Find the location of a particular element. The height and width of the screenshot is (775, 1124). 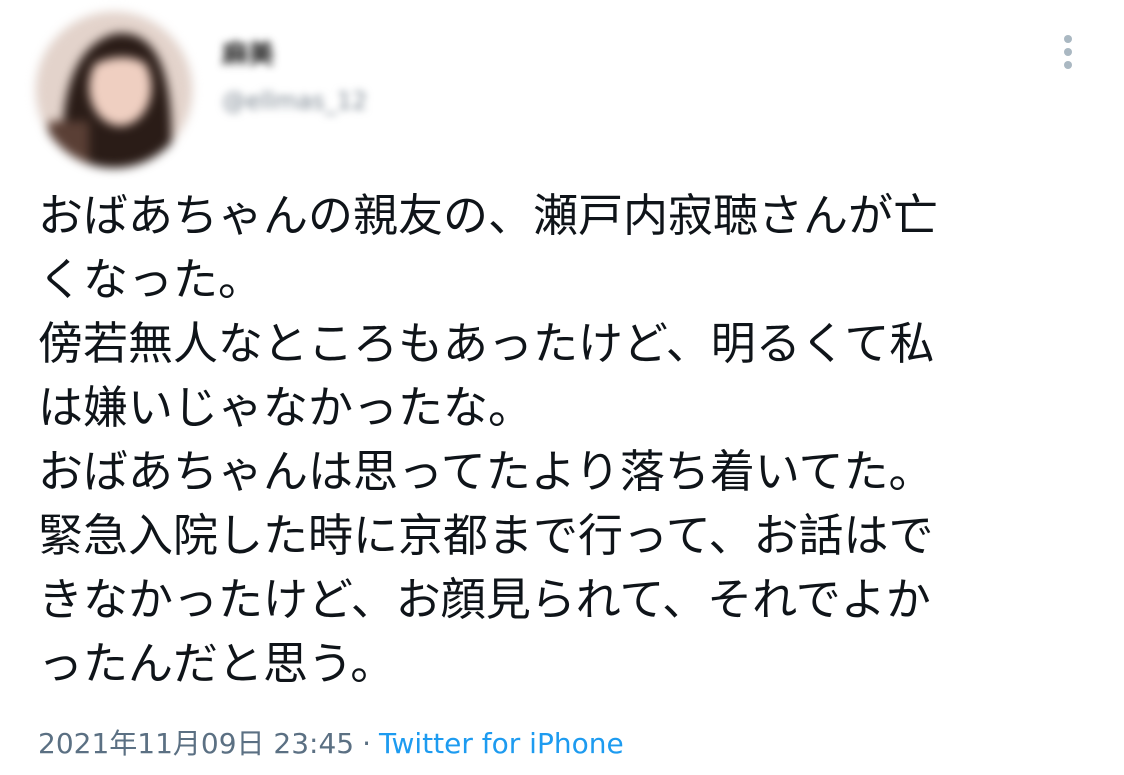

avatar is located at coordinates (114, 90).